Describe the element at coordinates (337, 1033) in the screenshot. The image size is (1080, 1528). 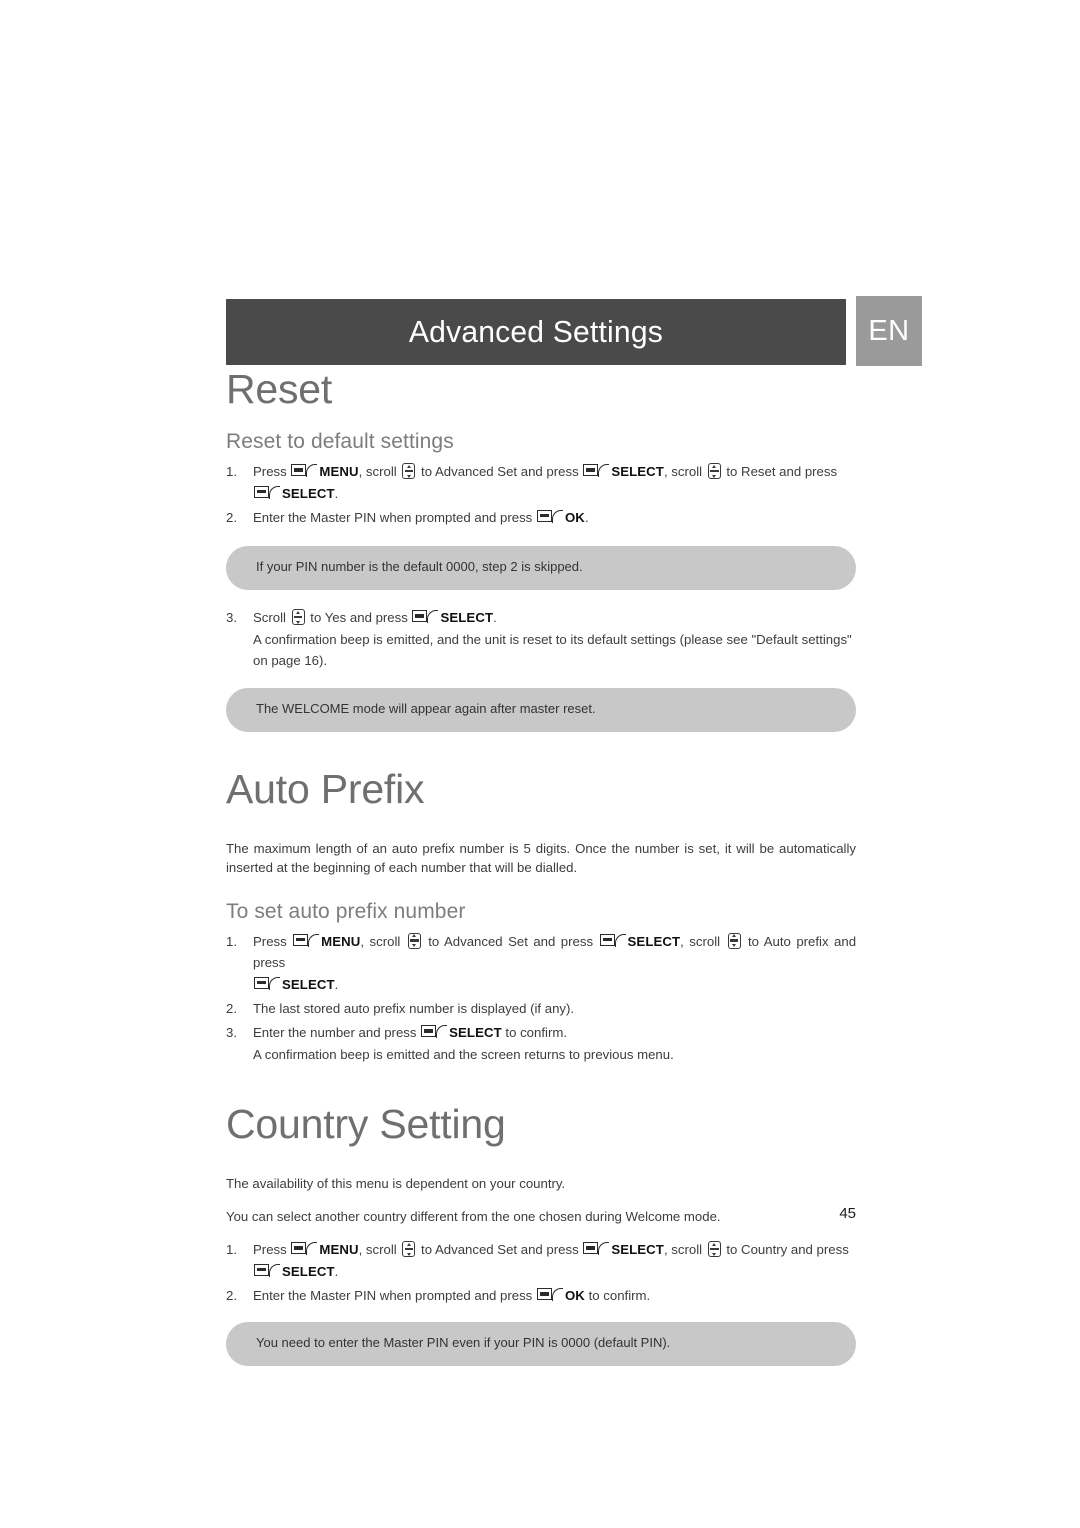
I see `step-text: Enter the number and press` at that location.